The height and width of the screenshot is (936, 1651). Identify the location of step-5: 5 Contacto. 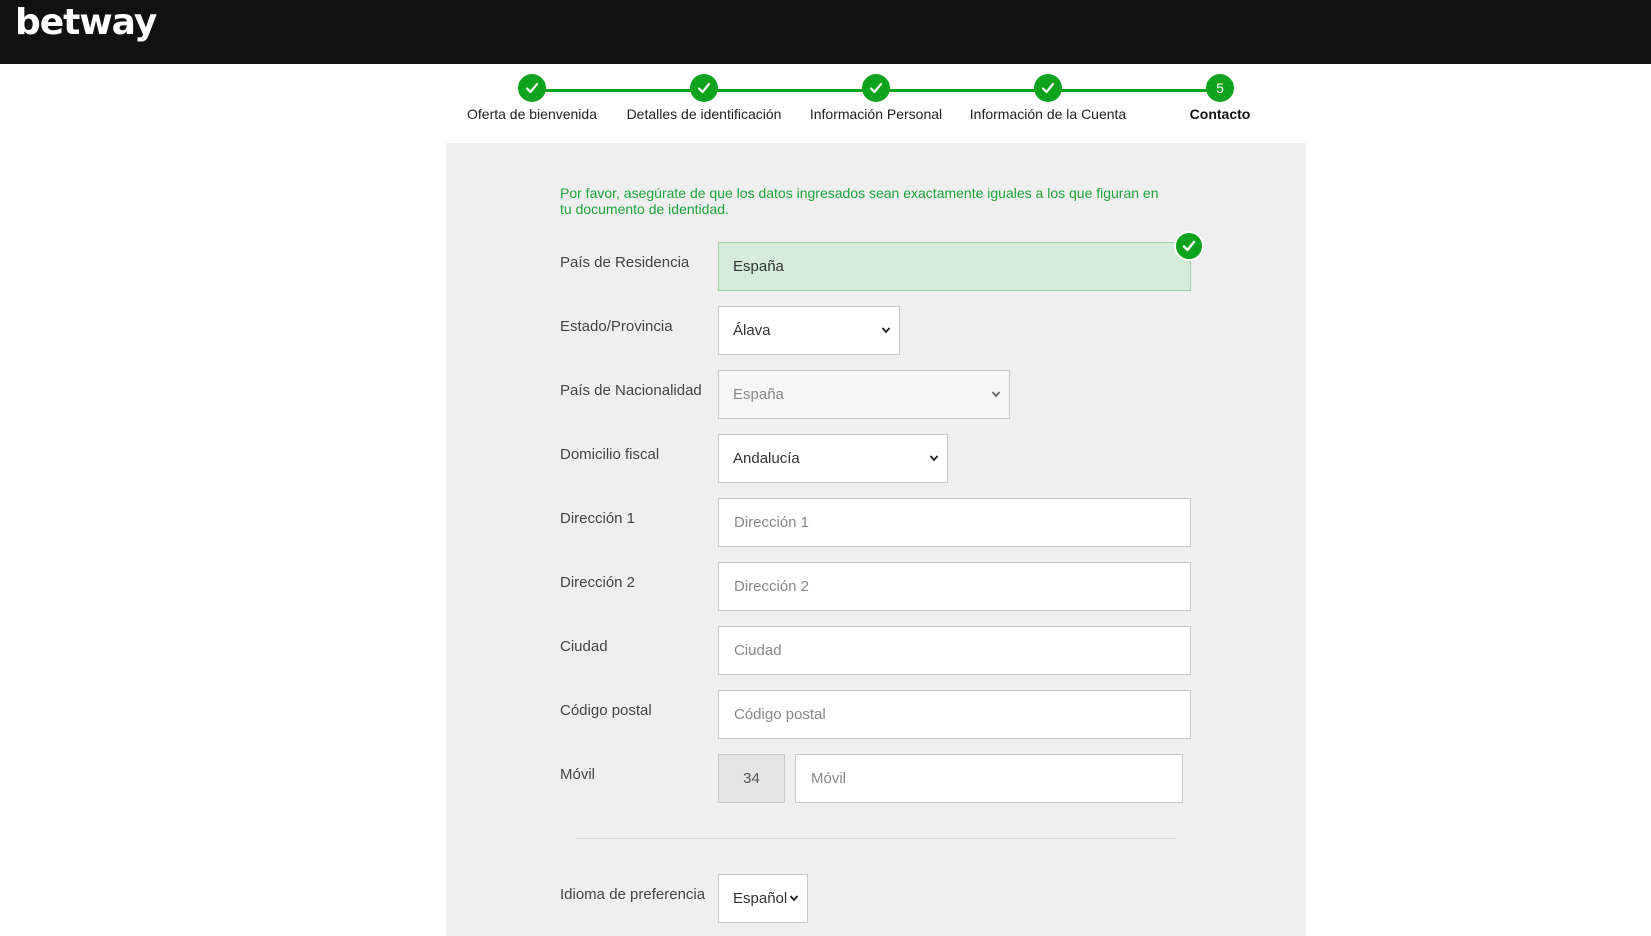
(1220, 98).